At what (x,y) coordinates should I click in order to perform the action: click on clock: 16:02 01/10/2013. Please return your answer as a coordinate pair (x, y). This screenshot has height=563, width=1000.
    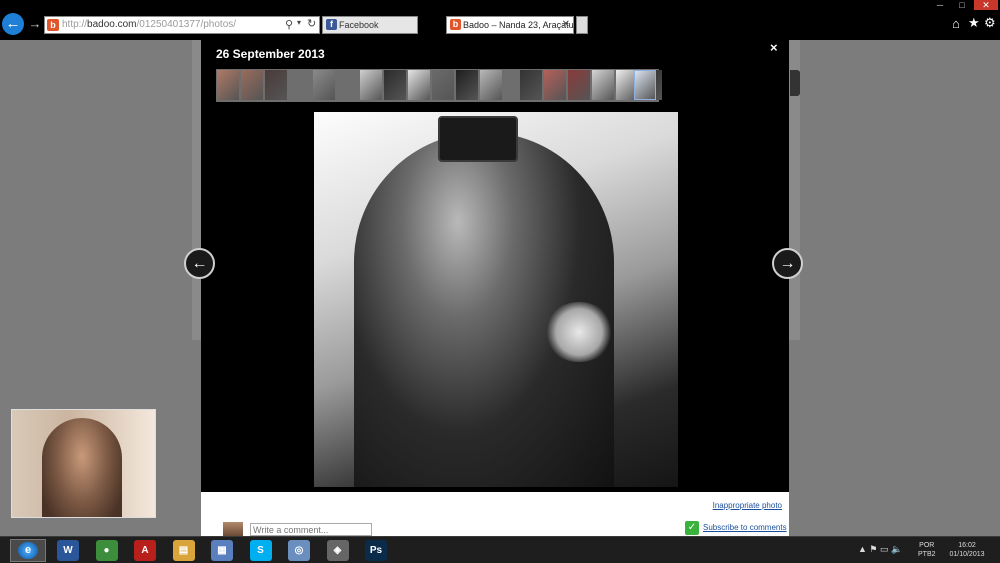
    Looking at the image, I should click on (967, 550).